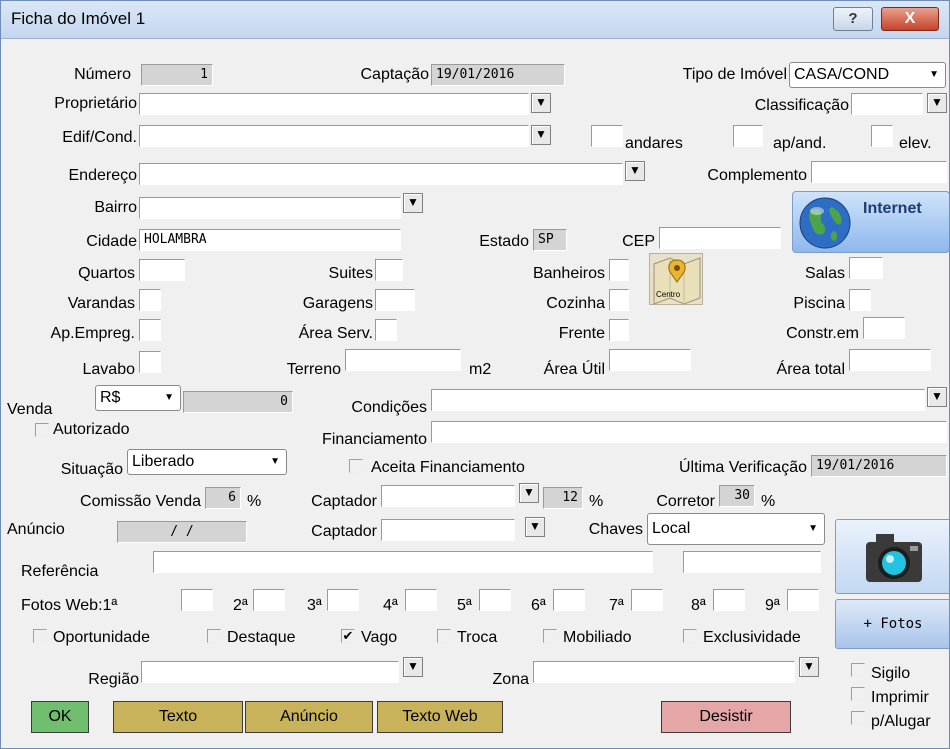 Image resolution: width=950 pixels, height=749 pixels. I want to click on cozinha-field, so click(619, 300).